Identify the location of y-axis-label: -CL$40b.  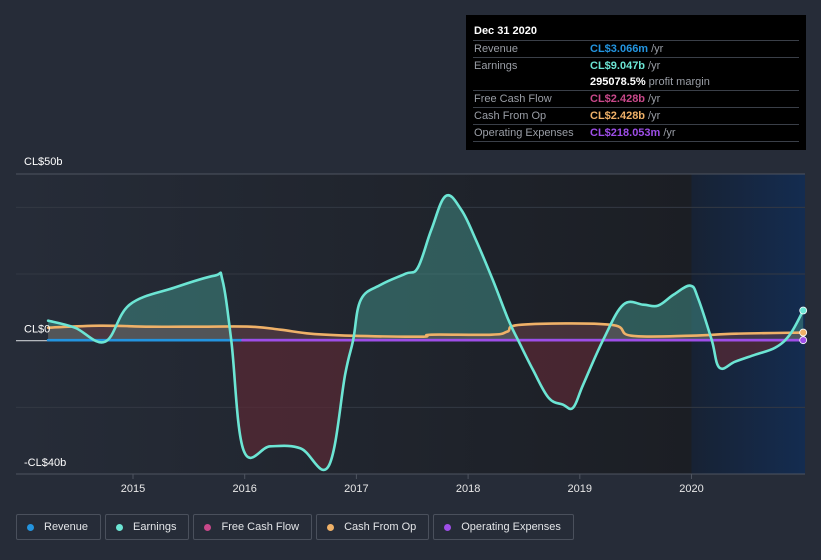
(45, 463).